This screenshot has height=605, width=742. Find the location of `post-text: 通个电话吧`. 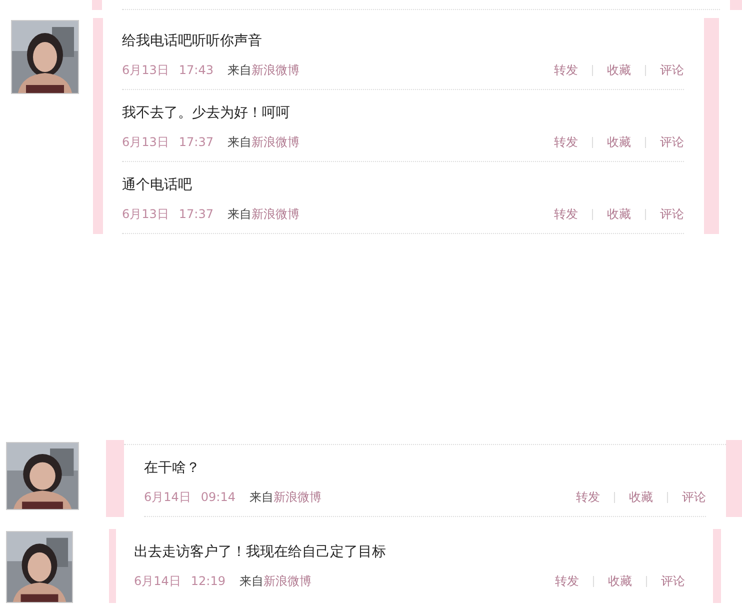

post-text: 通个电话吧 is located at coordinates (157, 185).